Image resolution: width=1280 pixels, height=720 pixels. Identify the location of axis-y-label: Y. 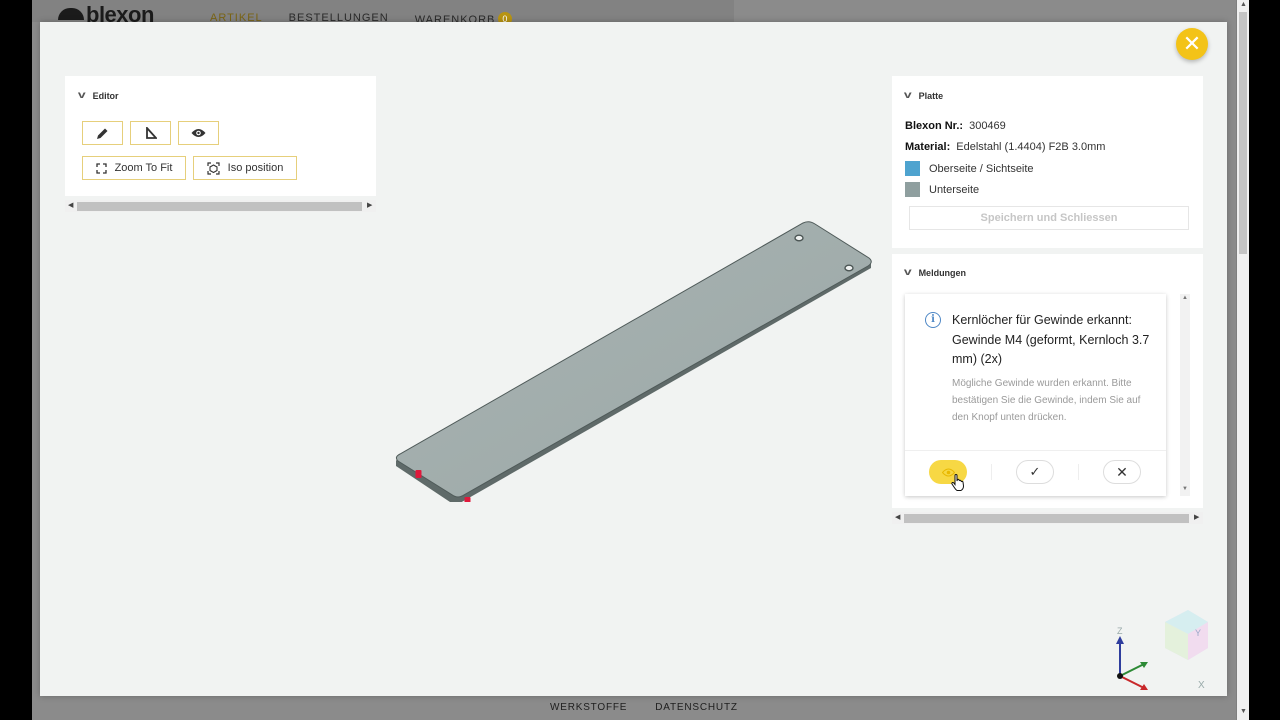
(1198, 633).